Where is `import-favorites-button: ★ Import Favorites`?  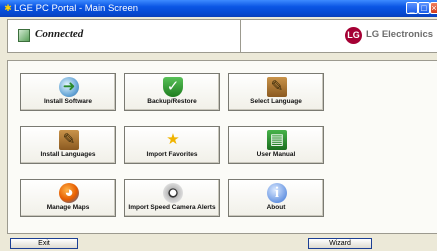
import-favorites-button: ★ Import Favorites is located at coordinates (172, 145).